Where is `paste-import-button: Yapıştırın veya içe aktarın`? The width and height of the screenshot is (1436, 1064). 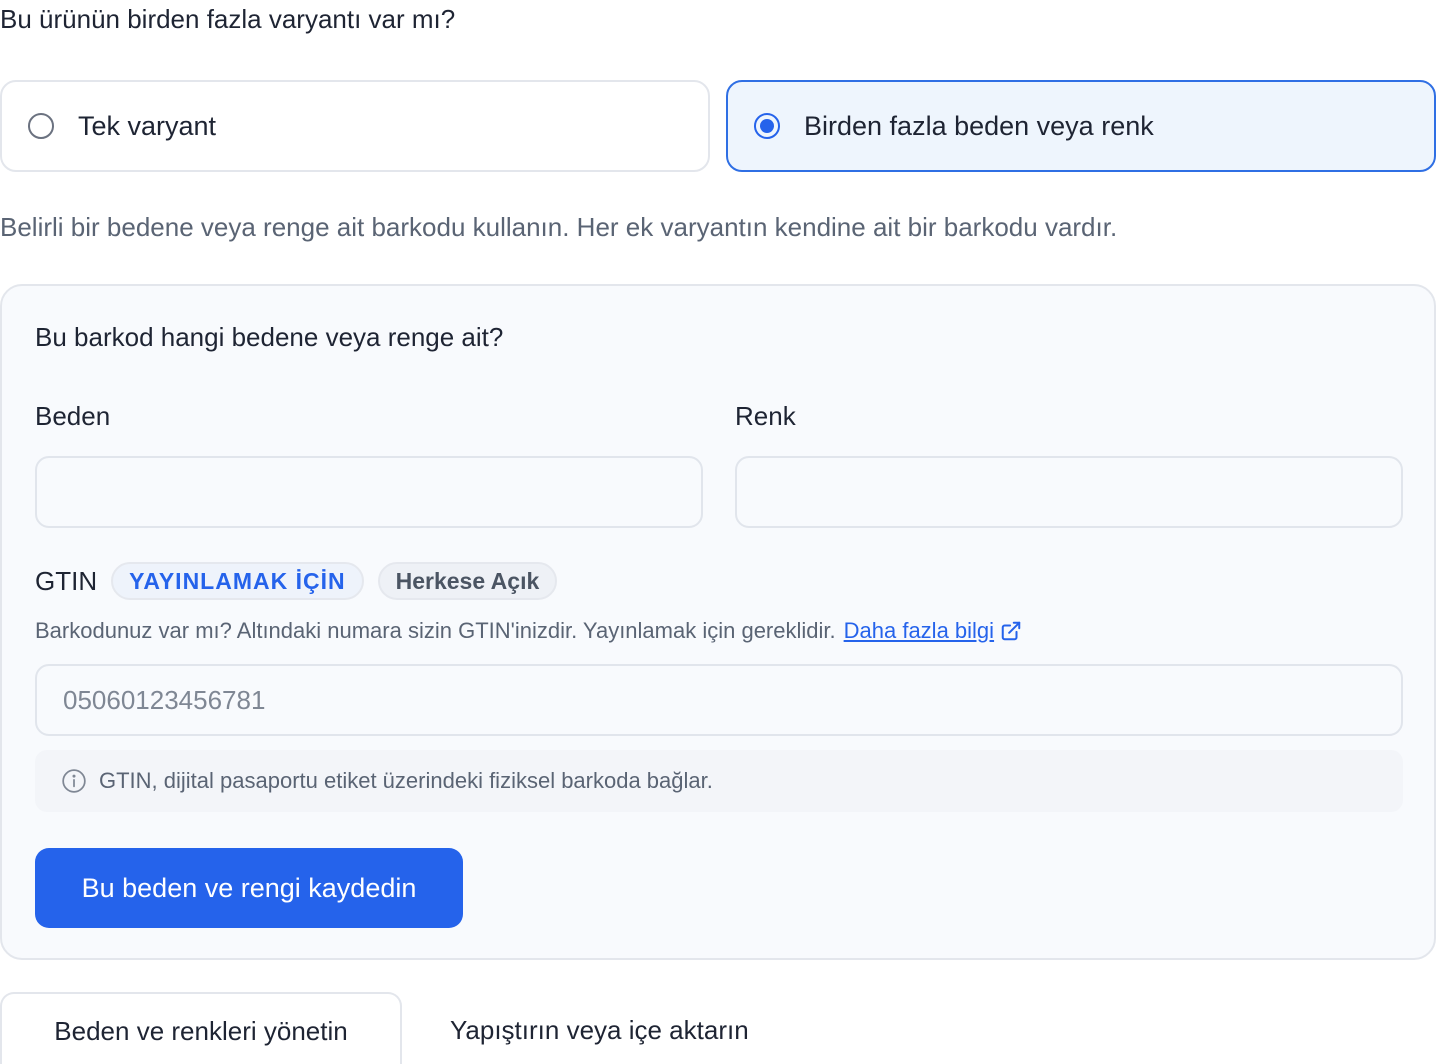 paste-import-button: Yapıştırın veya içe aktarın is located at coordinates (620, 1028).